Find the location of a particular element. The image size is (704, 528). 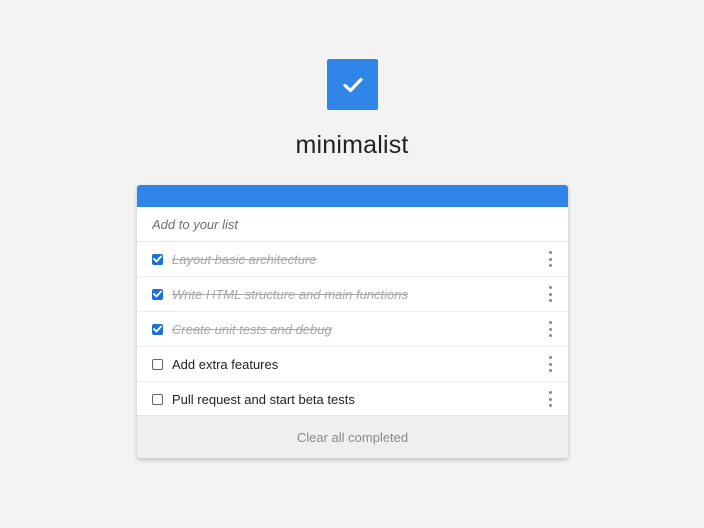

list-item: Write HTML structure and main functions is located at coordinates (352, 294).